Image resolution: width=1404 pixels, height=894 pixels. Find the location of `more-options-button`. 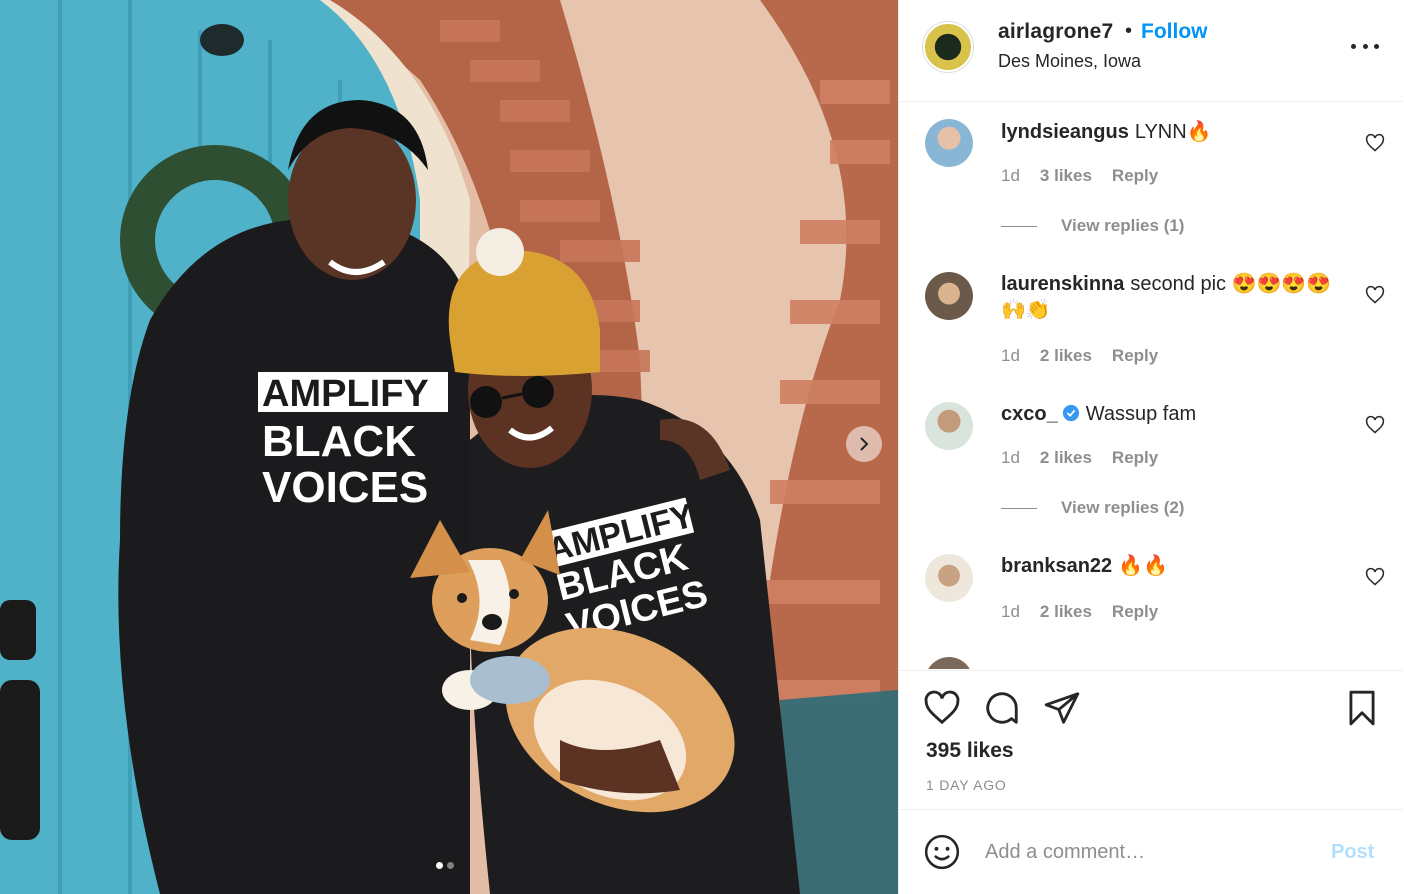

more-options-button is located at coordinates (1365, 46).